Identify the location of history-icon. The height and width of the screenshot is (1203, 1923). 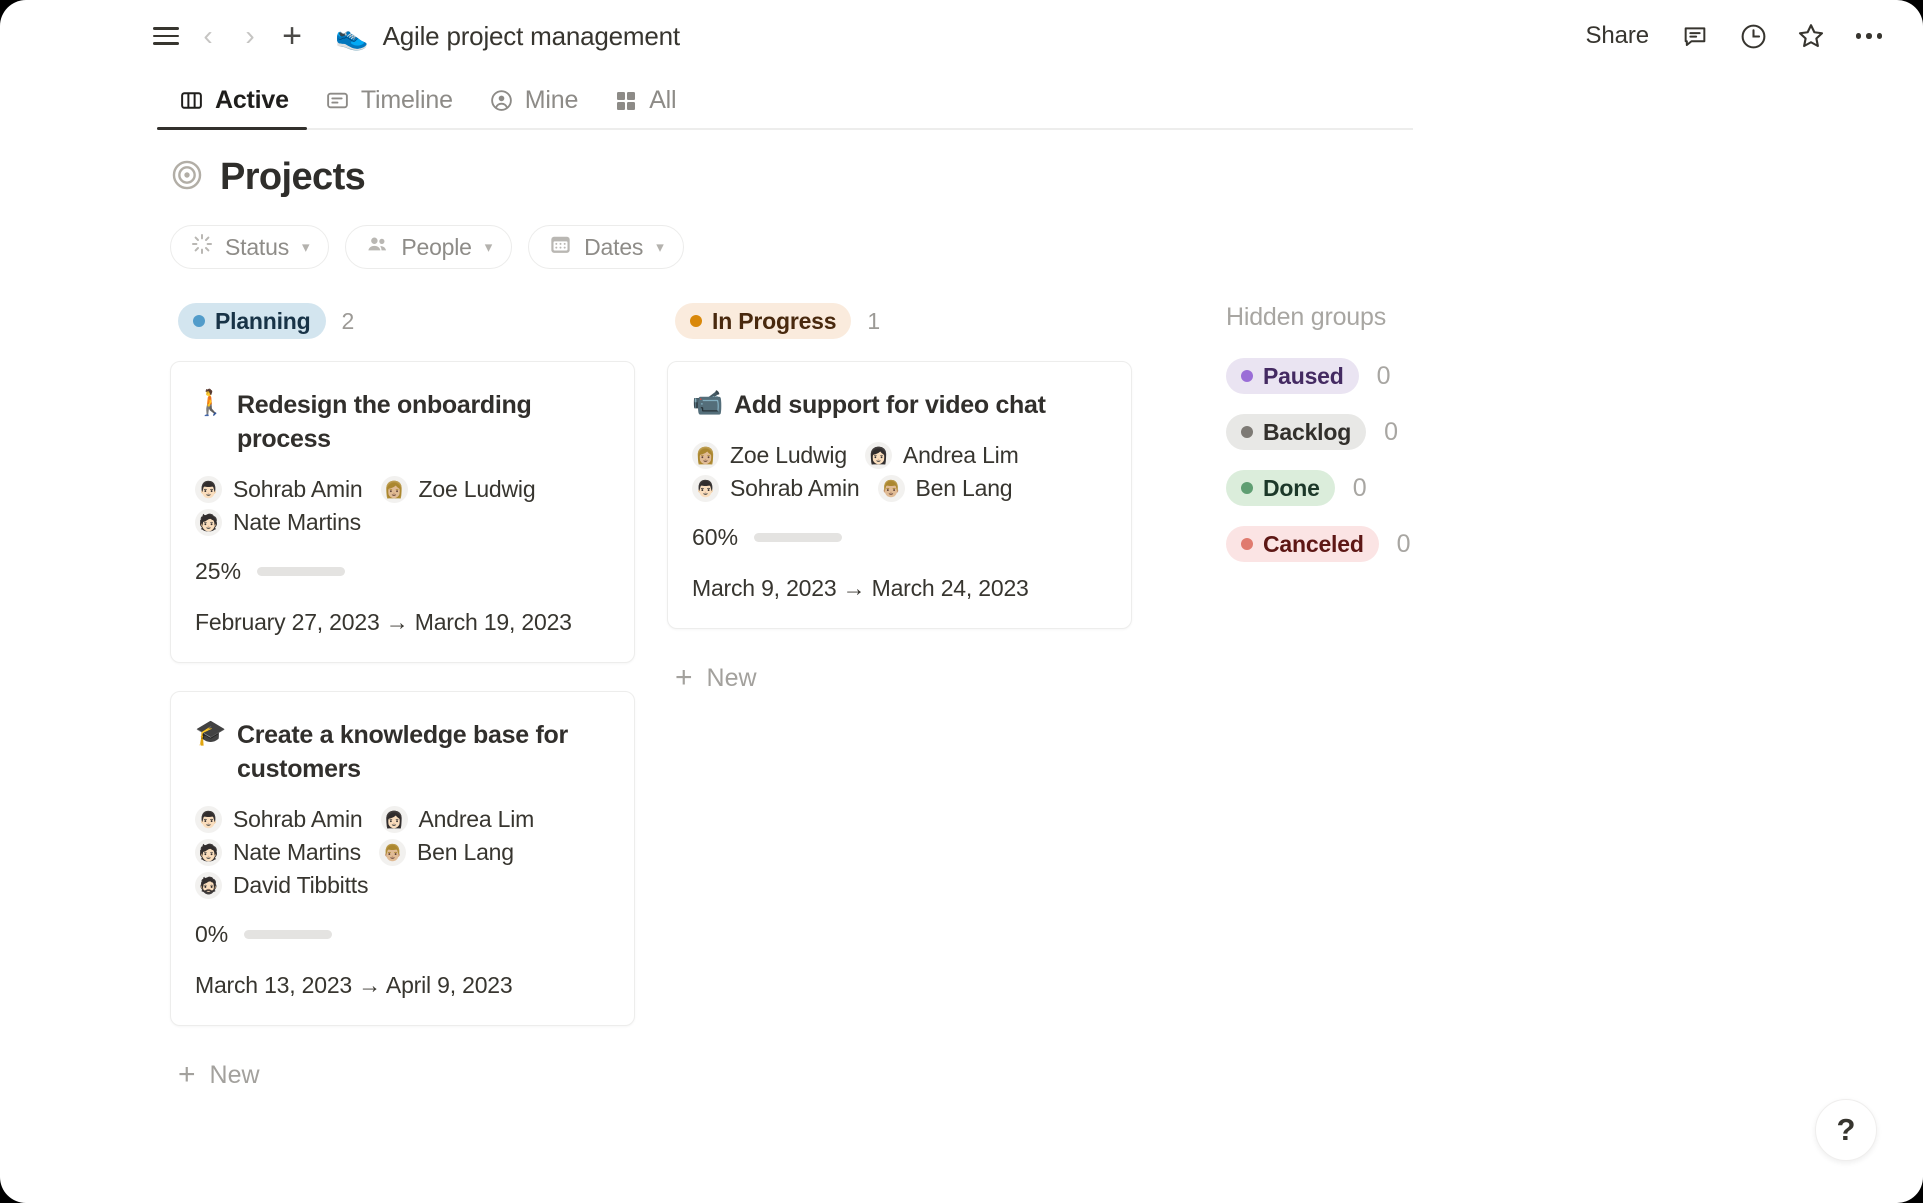
(1753, 36).